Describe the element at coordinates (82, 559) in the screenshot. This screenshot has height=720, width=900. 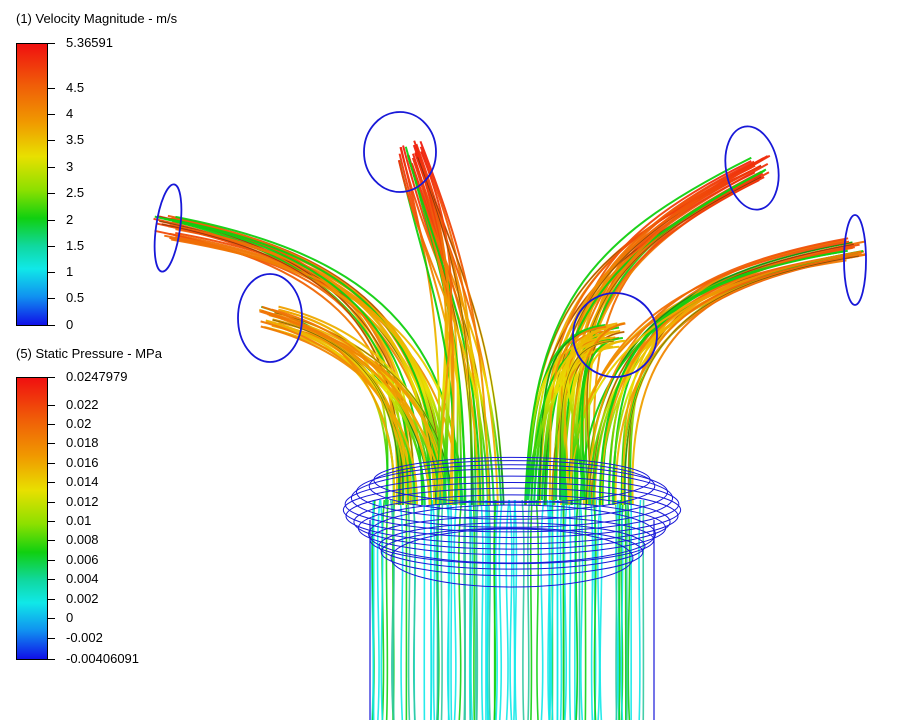
I see `pressure-tick-label: 0.006` at that location.